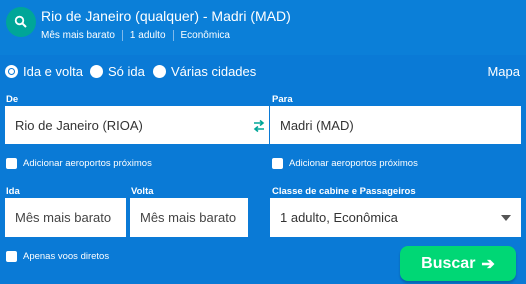 This screenshot has width=526, height=284. Describe the element at coordinates (259, 126) in the screenshot. I see `swap-icon` at that location.